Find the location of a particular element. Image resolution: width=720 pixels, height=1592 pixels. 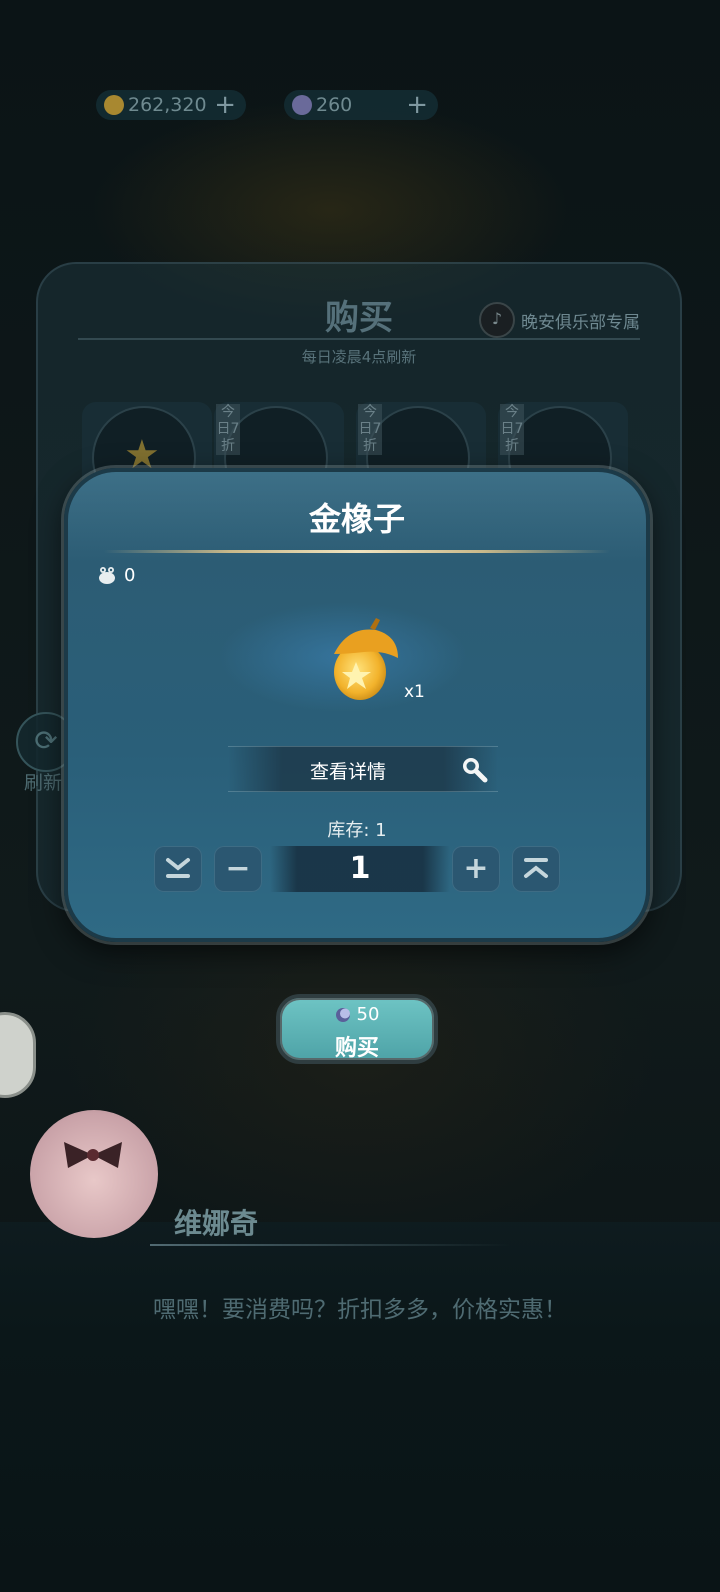

frog-icon is located at coordinates (107, 575).